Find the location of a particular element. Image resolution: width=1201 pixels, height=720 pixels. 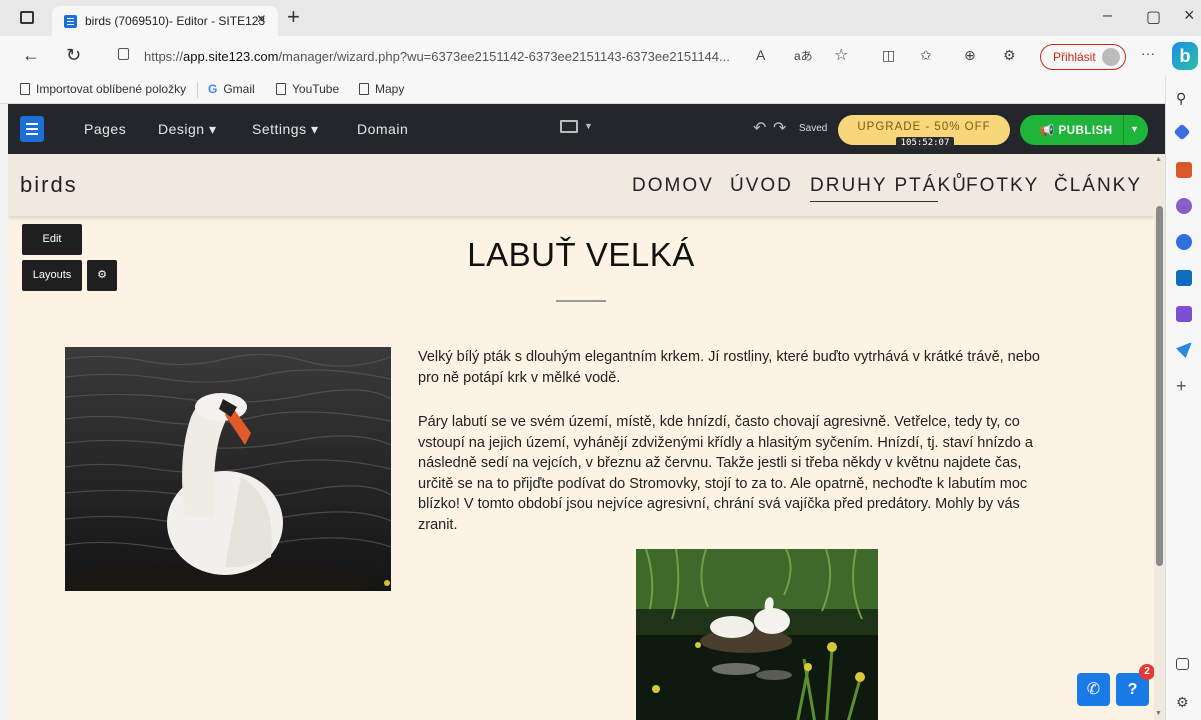

megaphone-icon: 📢 is located at coordinates (1047, 131).